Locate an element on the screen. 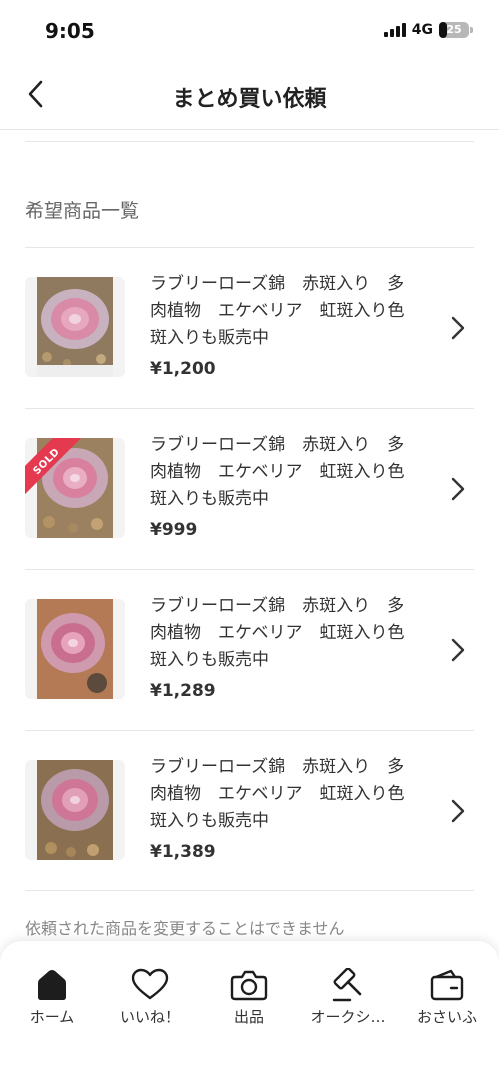 Image resolution: width=499 pixels, height=1080 pixels. section-title: 希望商品一覧 is located at coordinates (82, 211).